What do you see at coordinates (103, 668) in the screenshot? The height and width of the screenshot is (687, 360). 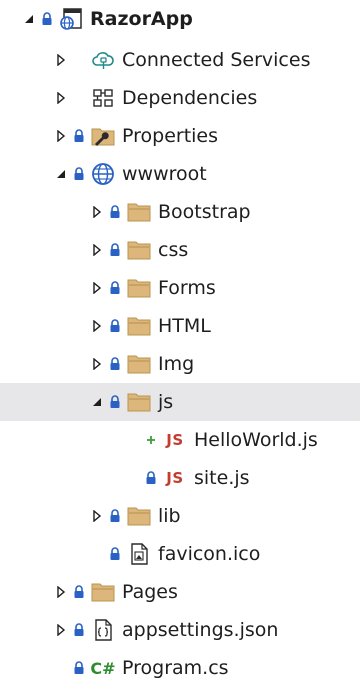 I see `csharp-file-icon: C#` at bounding box center [103, 668].